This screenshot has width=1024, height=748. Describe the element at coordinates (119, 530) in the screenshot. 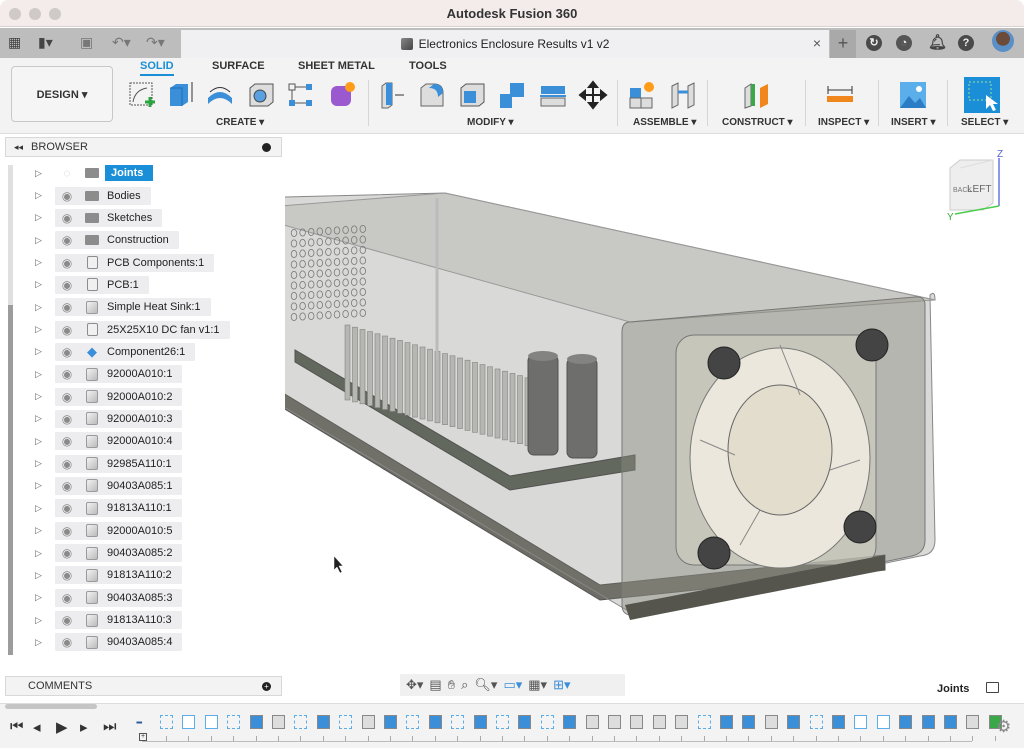

I see `browser-item-pill: ◉ 92000A010:5` at that location.